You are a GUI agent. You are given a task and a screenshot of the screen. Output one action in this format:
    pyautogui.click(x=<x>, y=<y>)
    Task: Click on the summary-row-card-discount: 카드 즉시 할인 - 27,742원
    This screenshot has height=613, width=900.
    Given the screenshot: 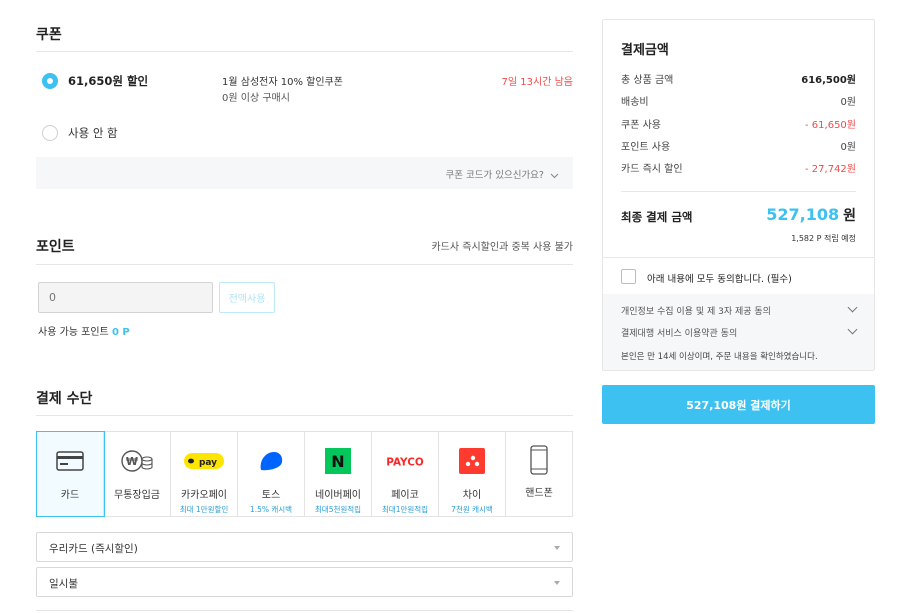 What is the action you would take?
    pyautogui.click(x=738, y=167)
    